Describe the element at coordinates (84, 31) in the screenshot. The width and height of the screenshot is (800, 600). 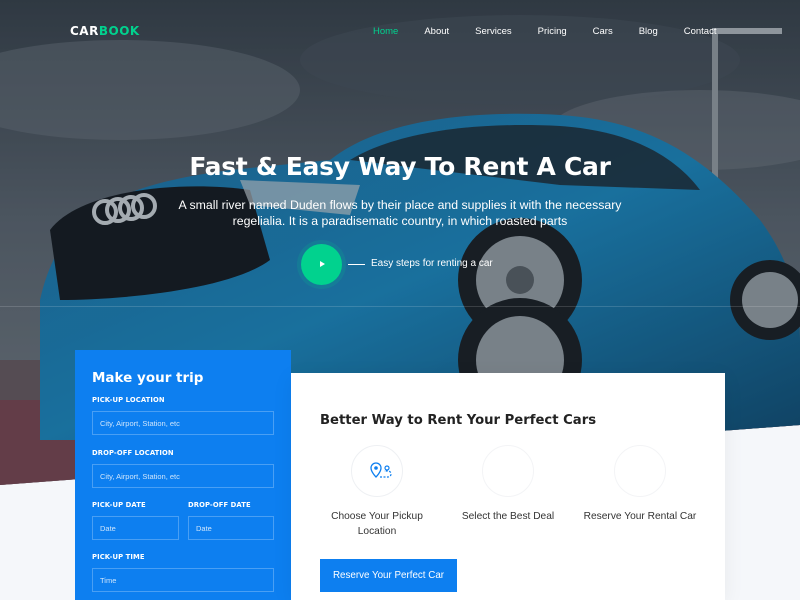
I see `brand-part-1: CAR` at that location.